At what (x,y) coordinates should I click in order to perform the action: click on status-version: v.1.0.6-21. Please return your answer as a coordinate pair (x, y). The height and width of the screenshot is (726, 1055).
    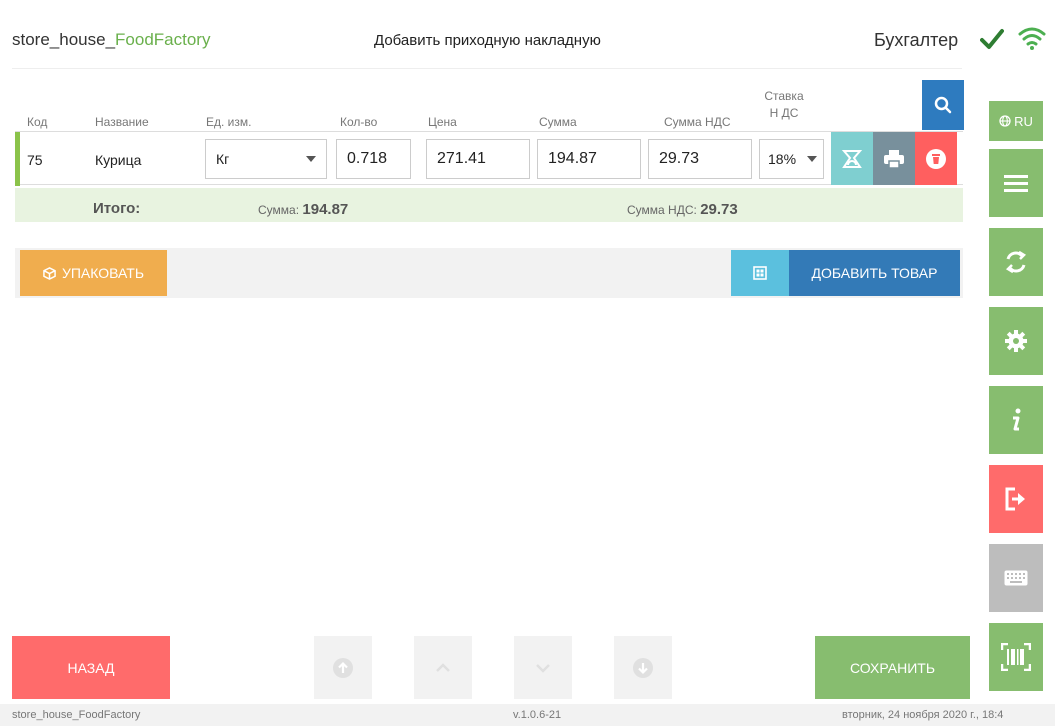
    Looking at the image, I should click on (537, 715).